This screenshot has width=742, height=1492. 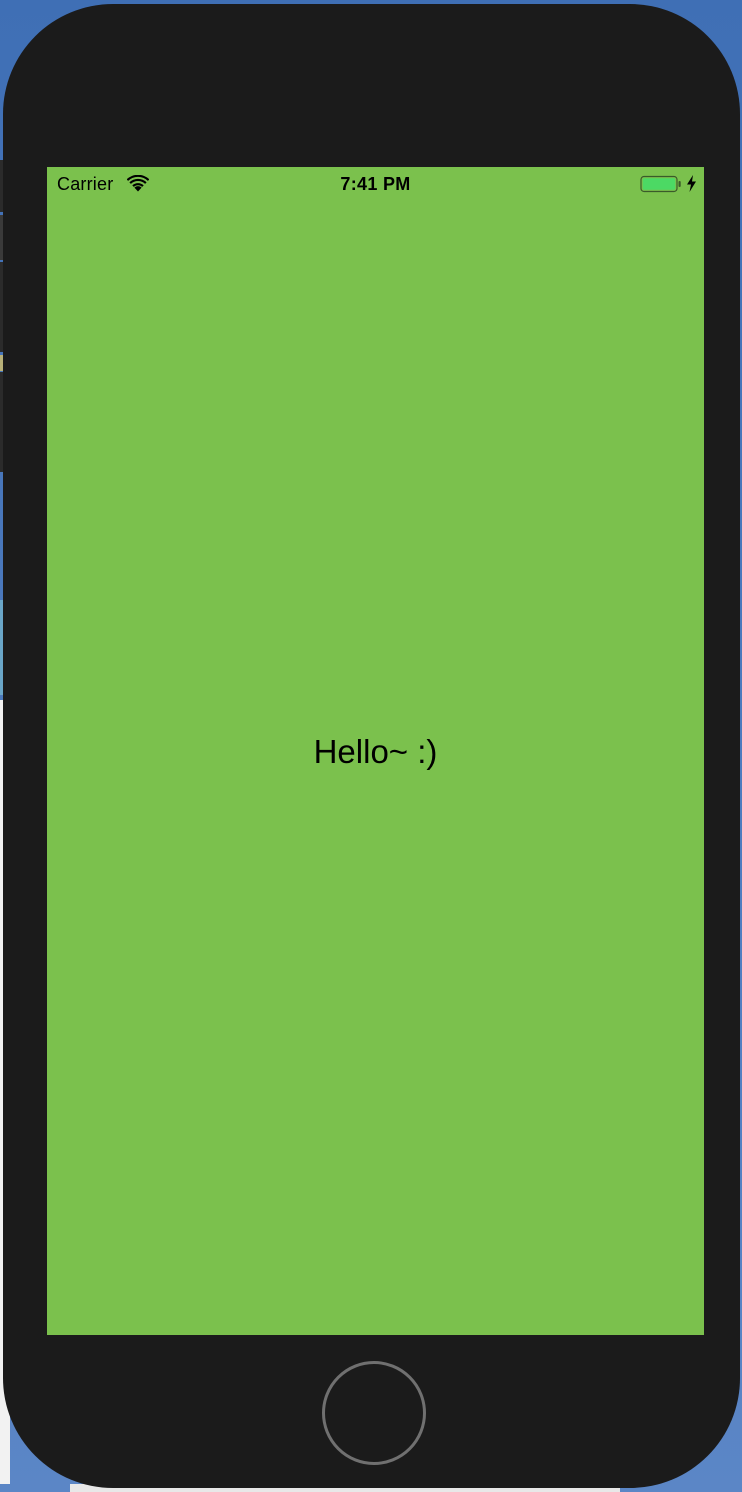 I want to click on status-bar: Carrier 7:41 PM, so click(x=375, y=184).